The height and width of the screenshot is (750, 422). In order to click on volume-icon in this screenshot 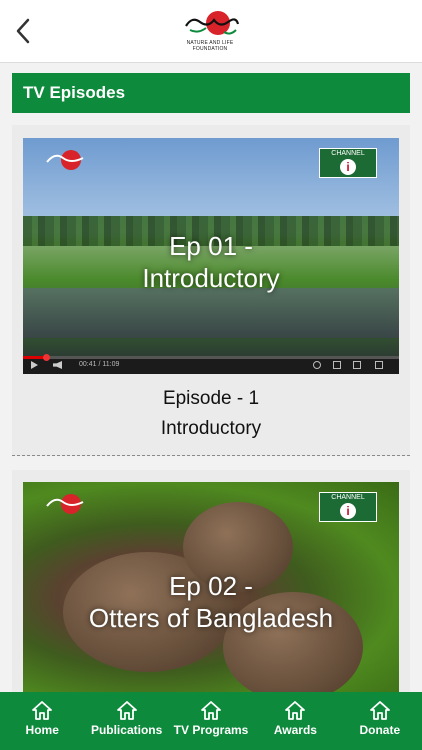, I will do `click(57, 365)`.